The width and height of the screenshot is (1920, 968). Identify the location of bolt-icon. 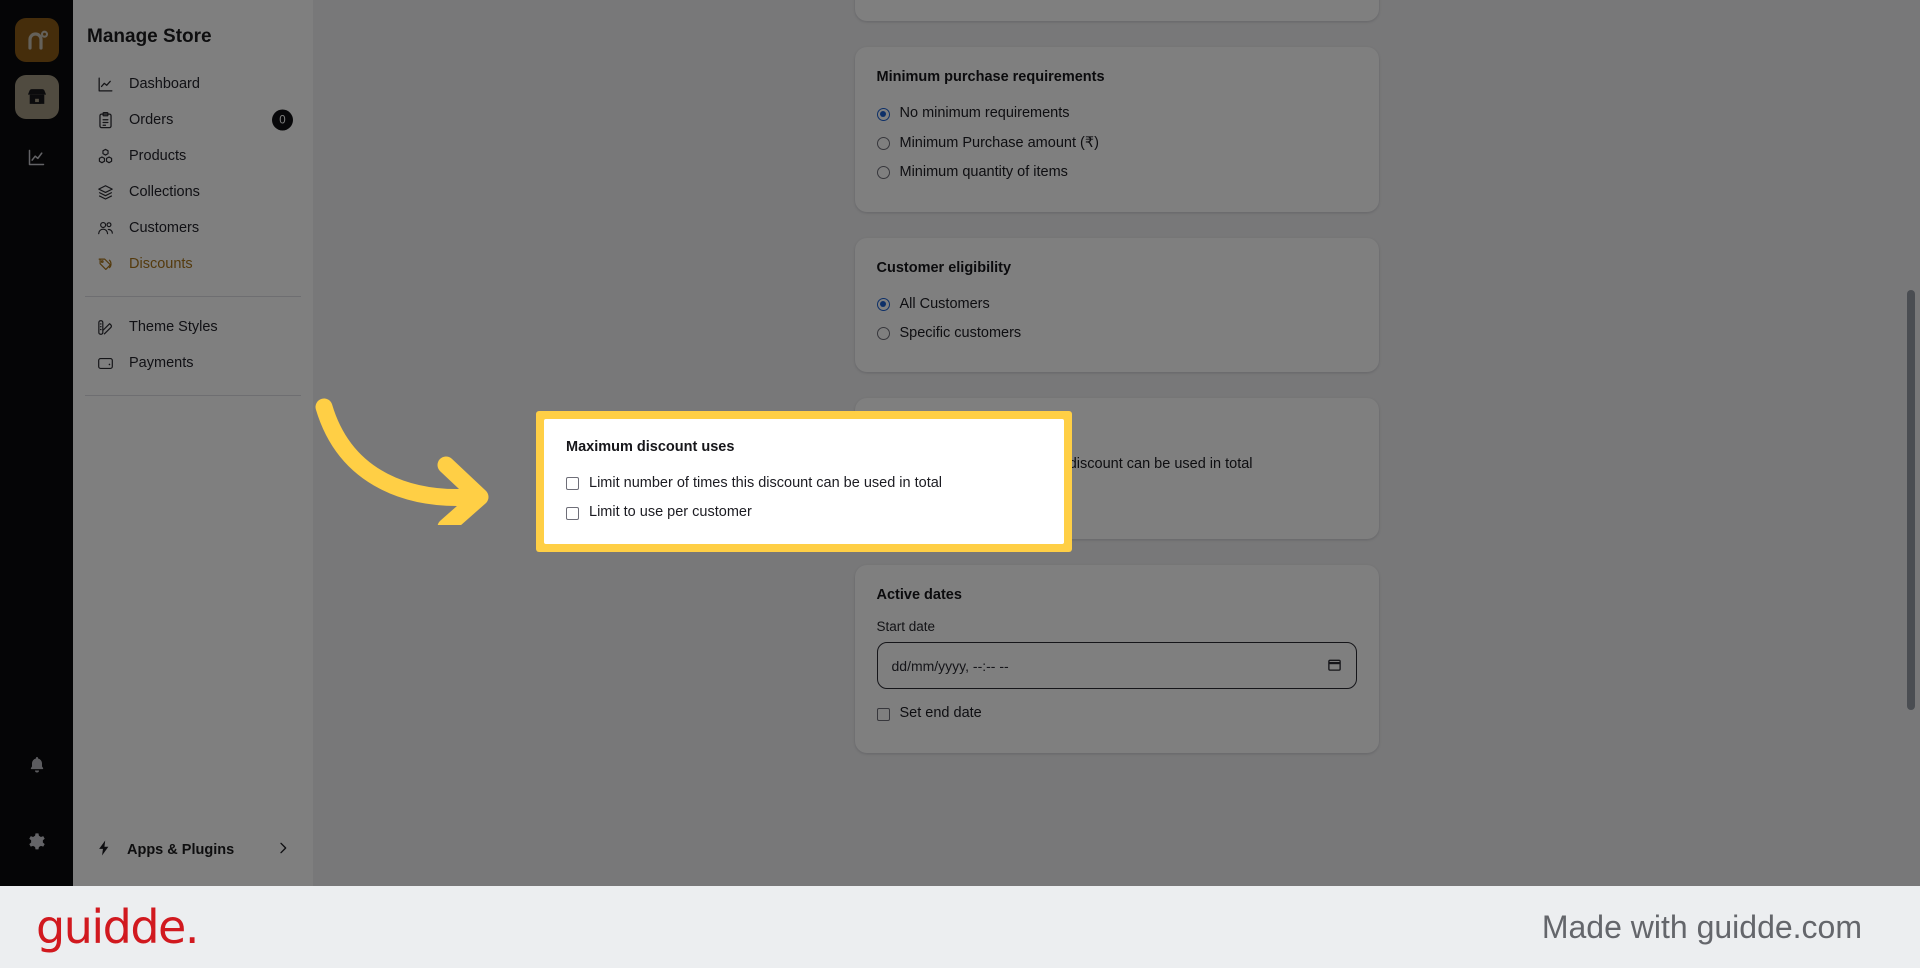
(104, 850).